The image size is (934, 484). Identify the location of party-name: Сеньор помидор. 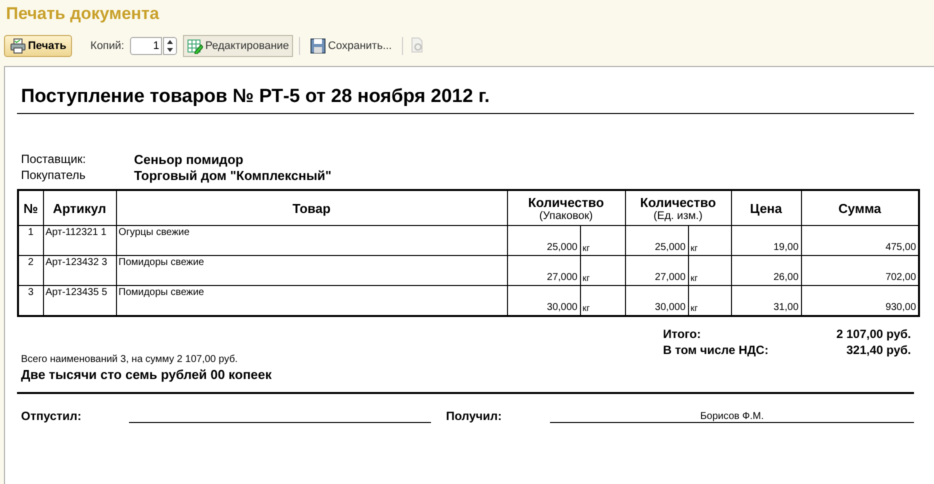
(189, 159).